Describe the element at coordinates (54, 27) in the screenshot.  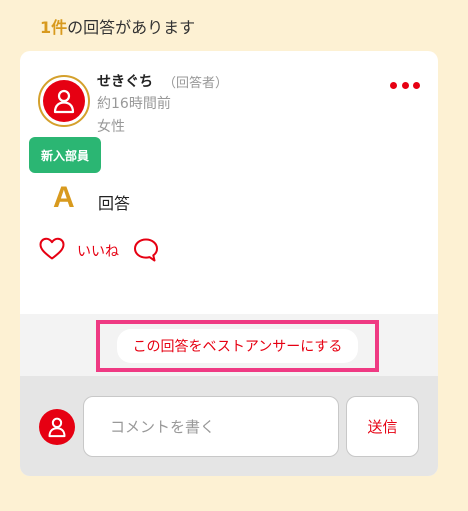
I see `answer-count: 1件` at that location.